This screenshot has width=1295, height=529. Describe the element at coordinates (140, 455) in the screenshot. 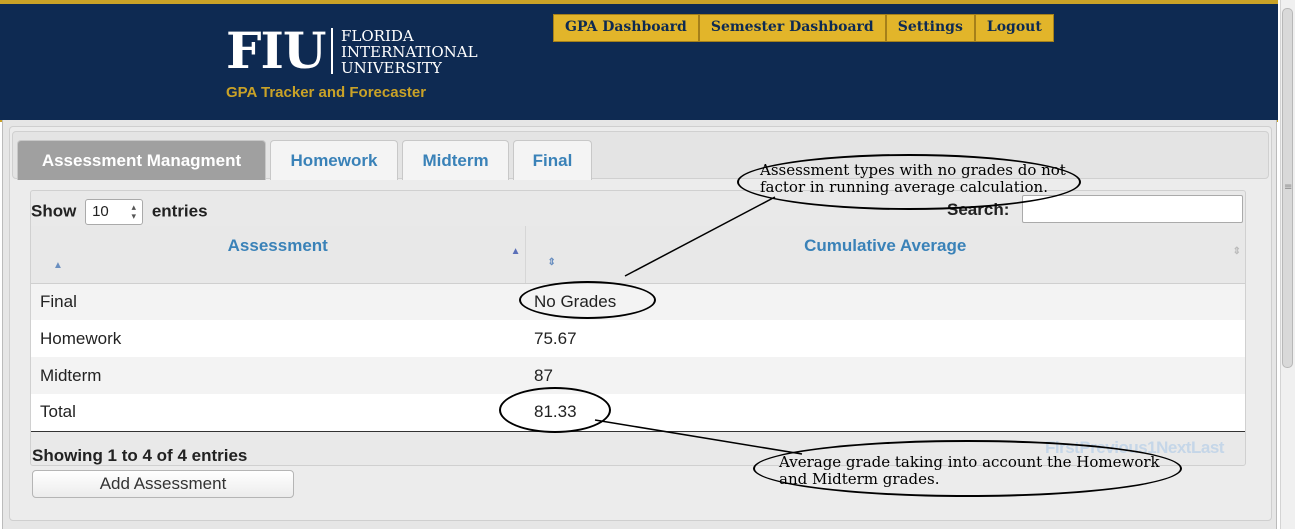

I see `table-info: Showing 1 to 4 of 4 entries` at that location.